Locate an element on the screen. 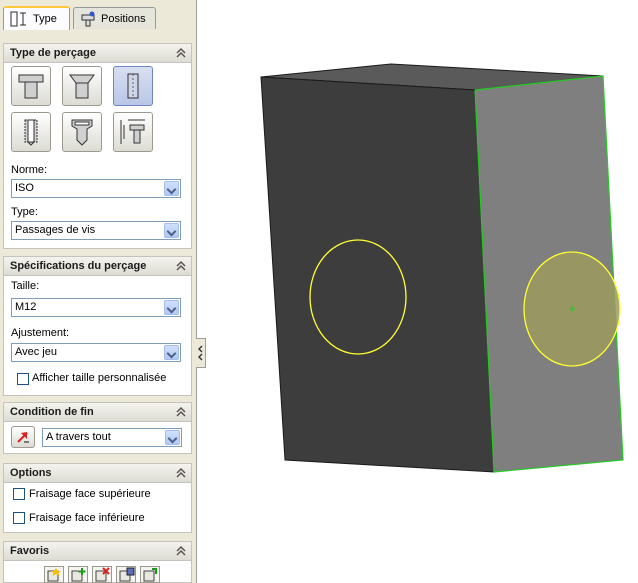  hole-type-straight-tap-button is located at coordinates (31, 132).